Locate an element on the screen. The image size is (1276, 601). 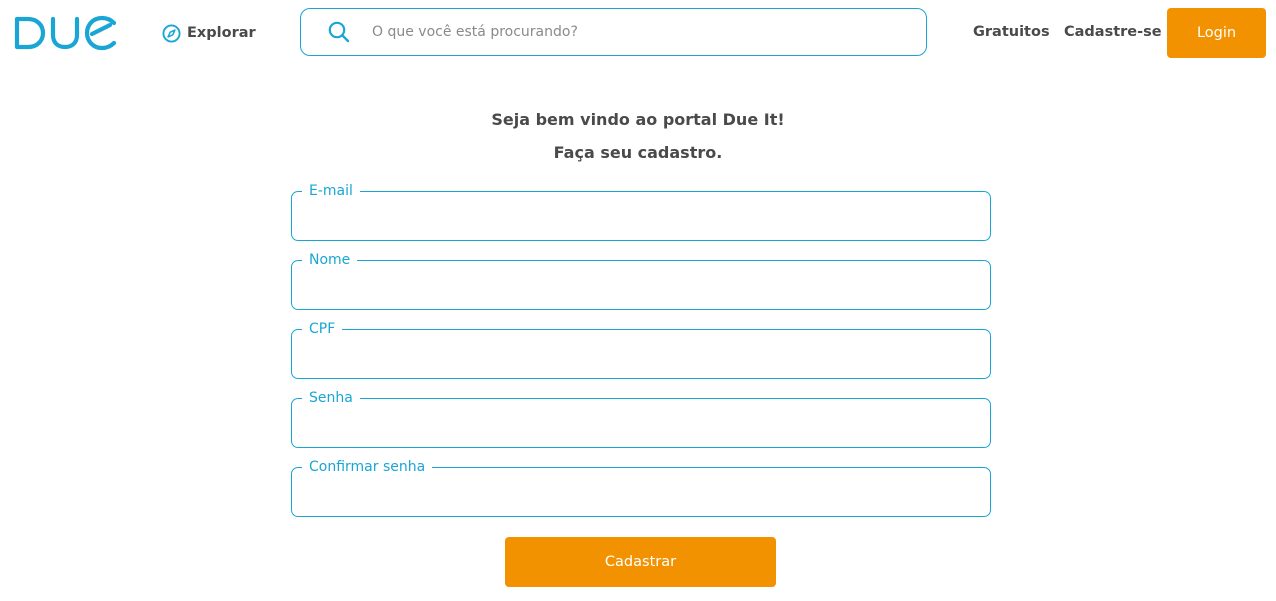
email-field-label: E-mail is located at coordinates (331, 191).